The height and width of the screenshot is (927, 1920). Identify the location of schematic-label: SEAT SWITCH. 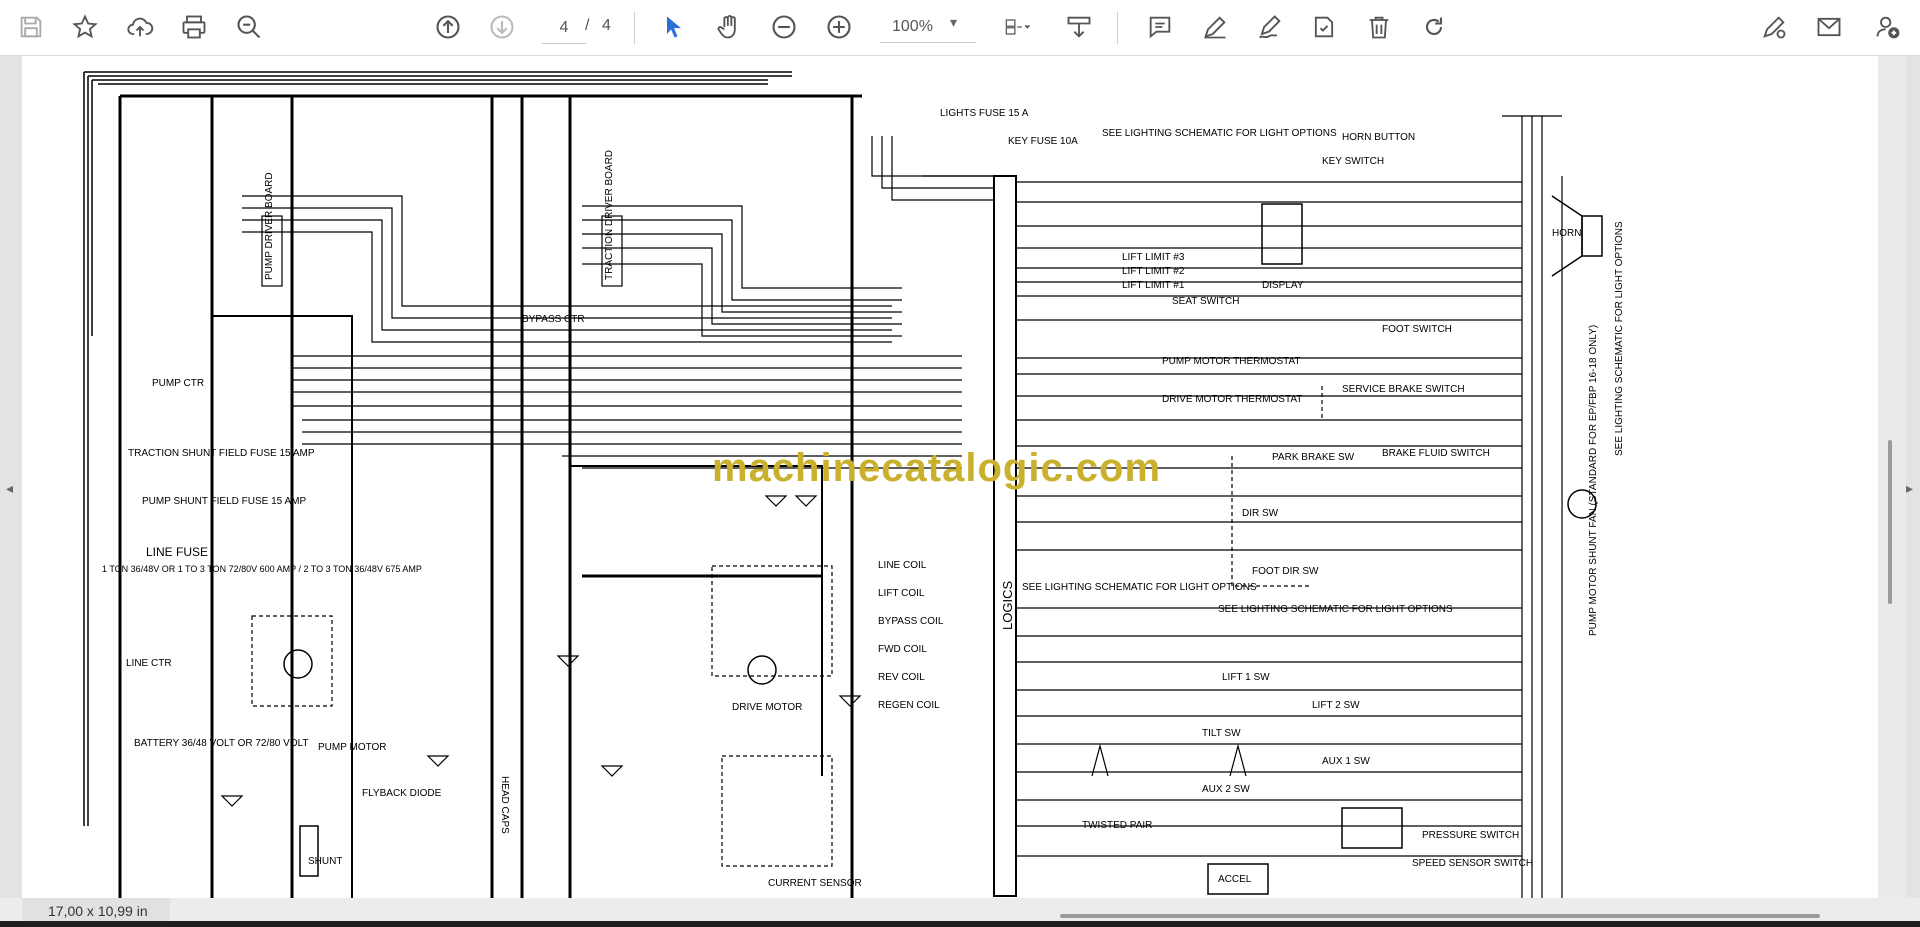
(1205, 301).